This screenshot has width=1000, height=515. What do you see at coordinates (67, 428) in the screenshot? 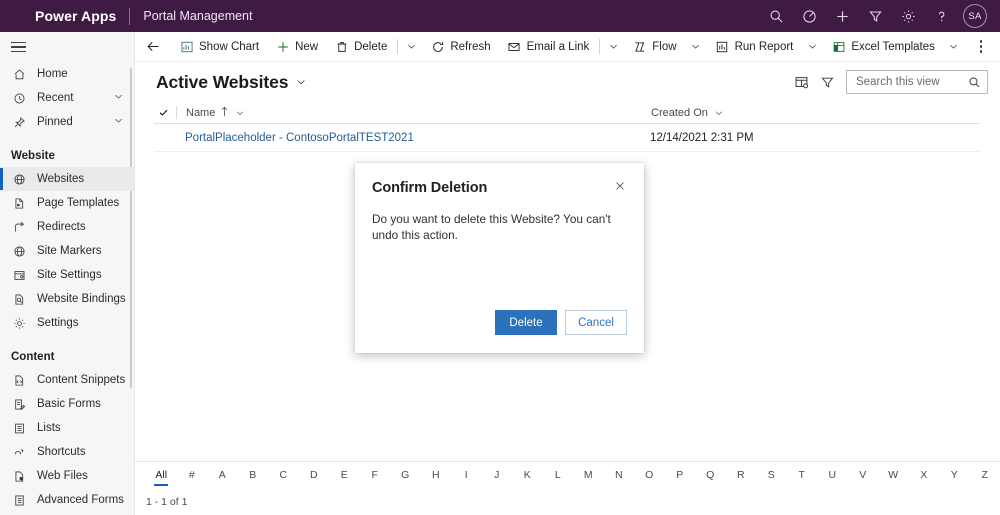
I see `sidebar-item-lists: Lists` at bounding box center [67, 428].